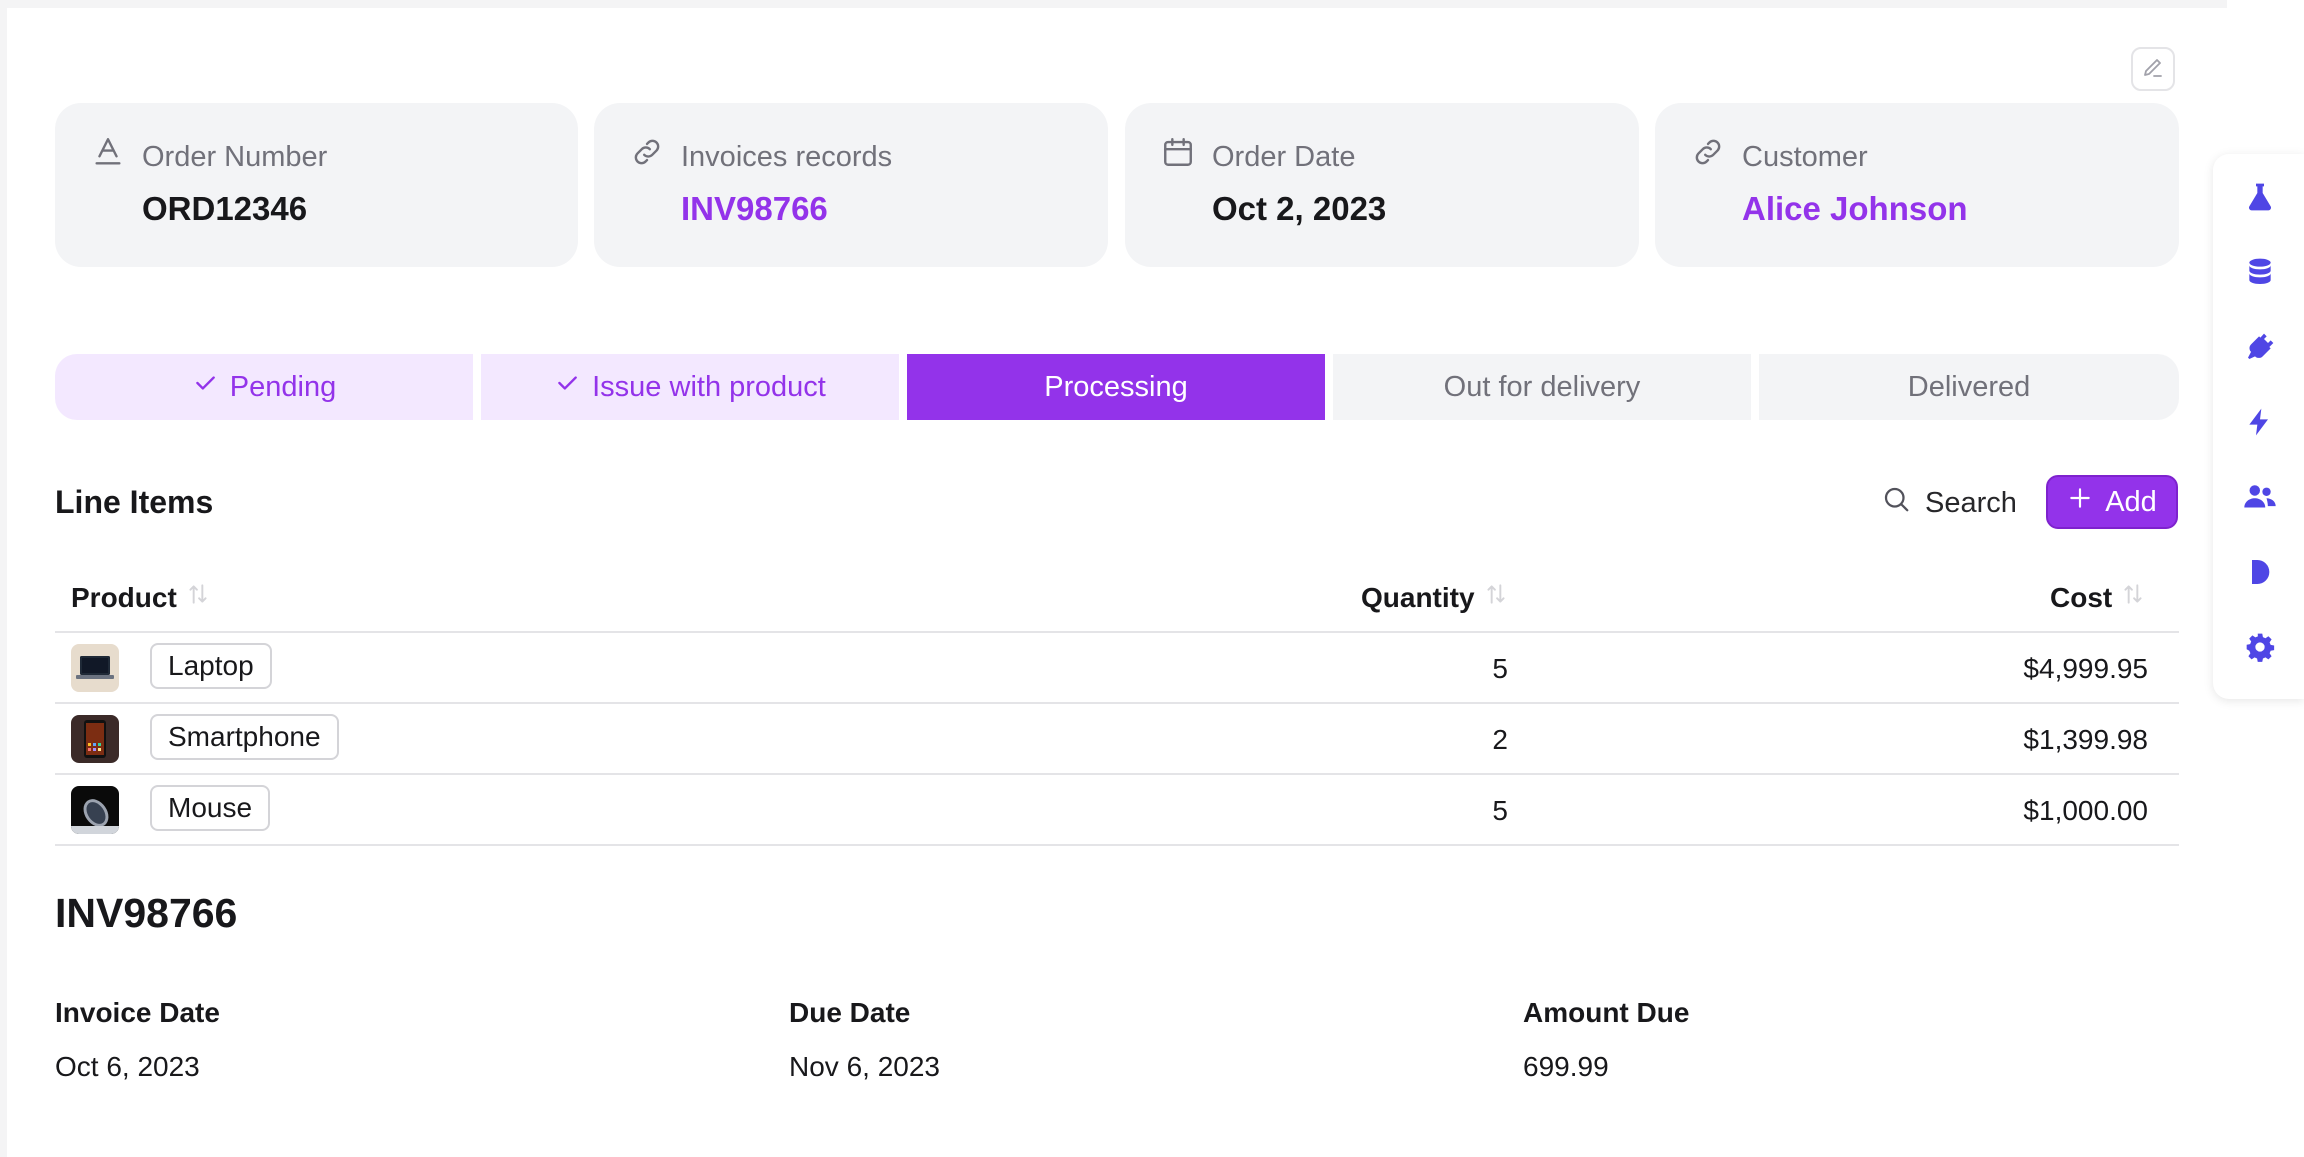  I want to click on due-date-value: Nov 6, 2023, so click(864, 1066).